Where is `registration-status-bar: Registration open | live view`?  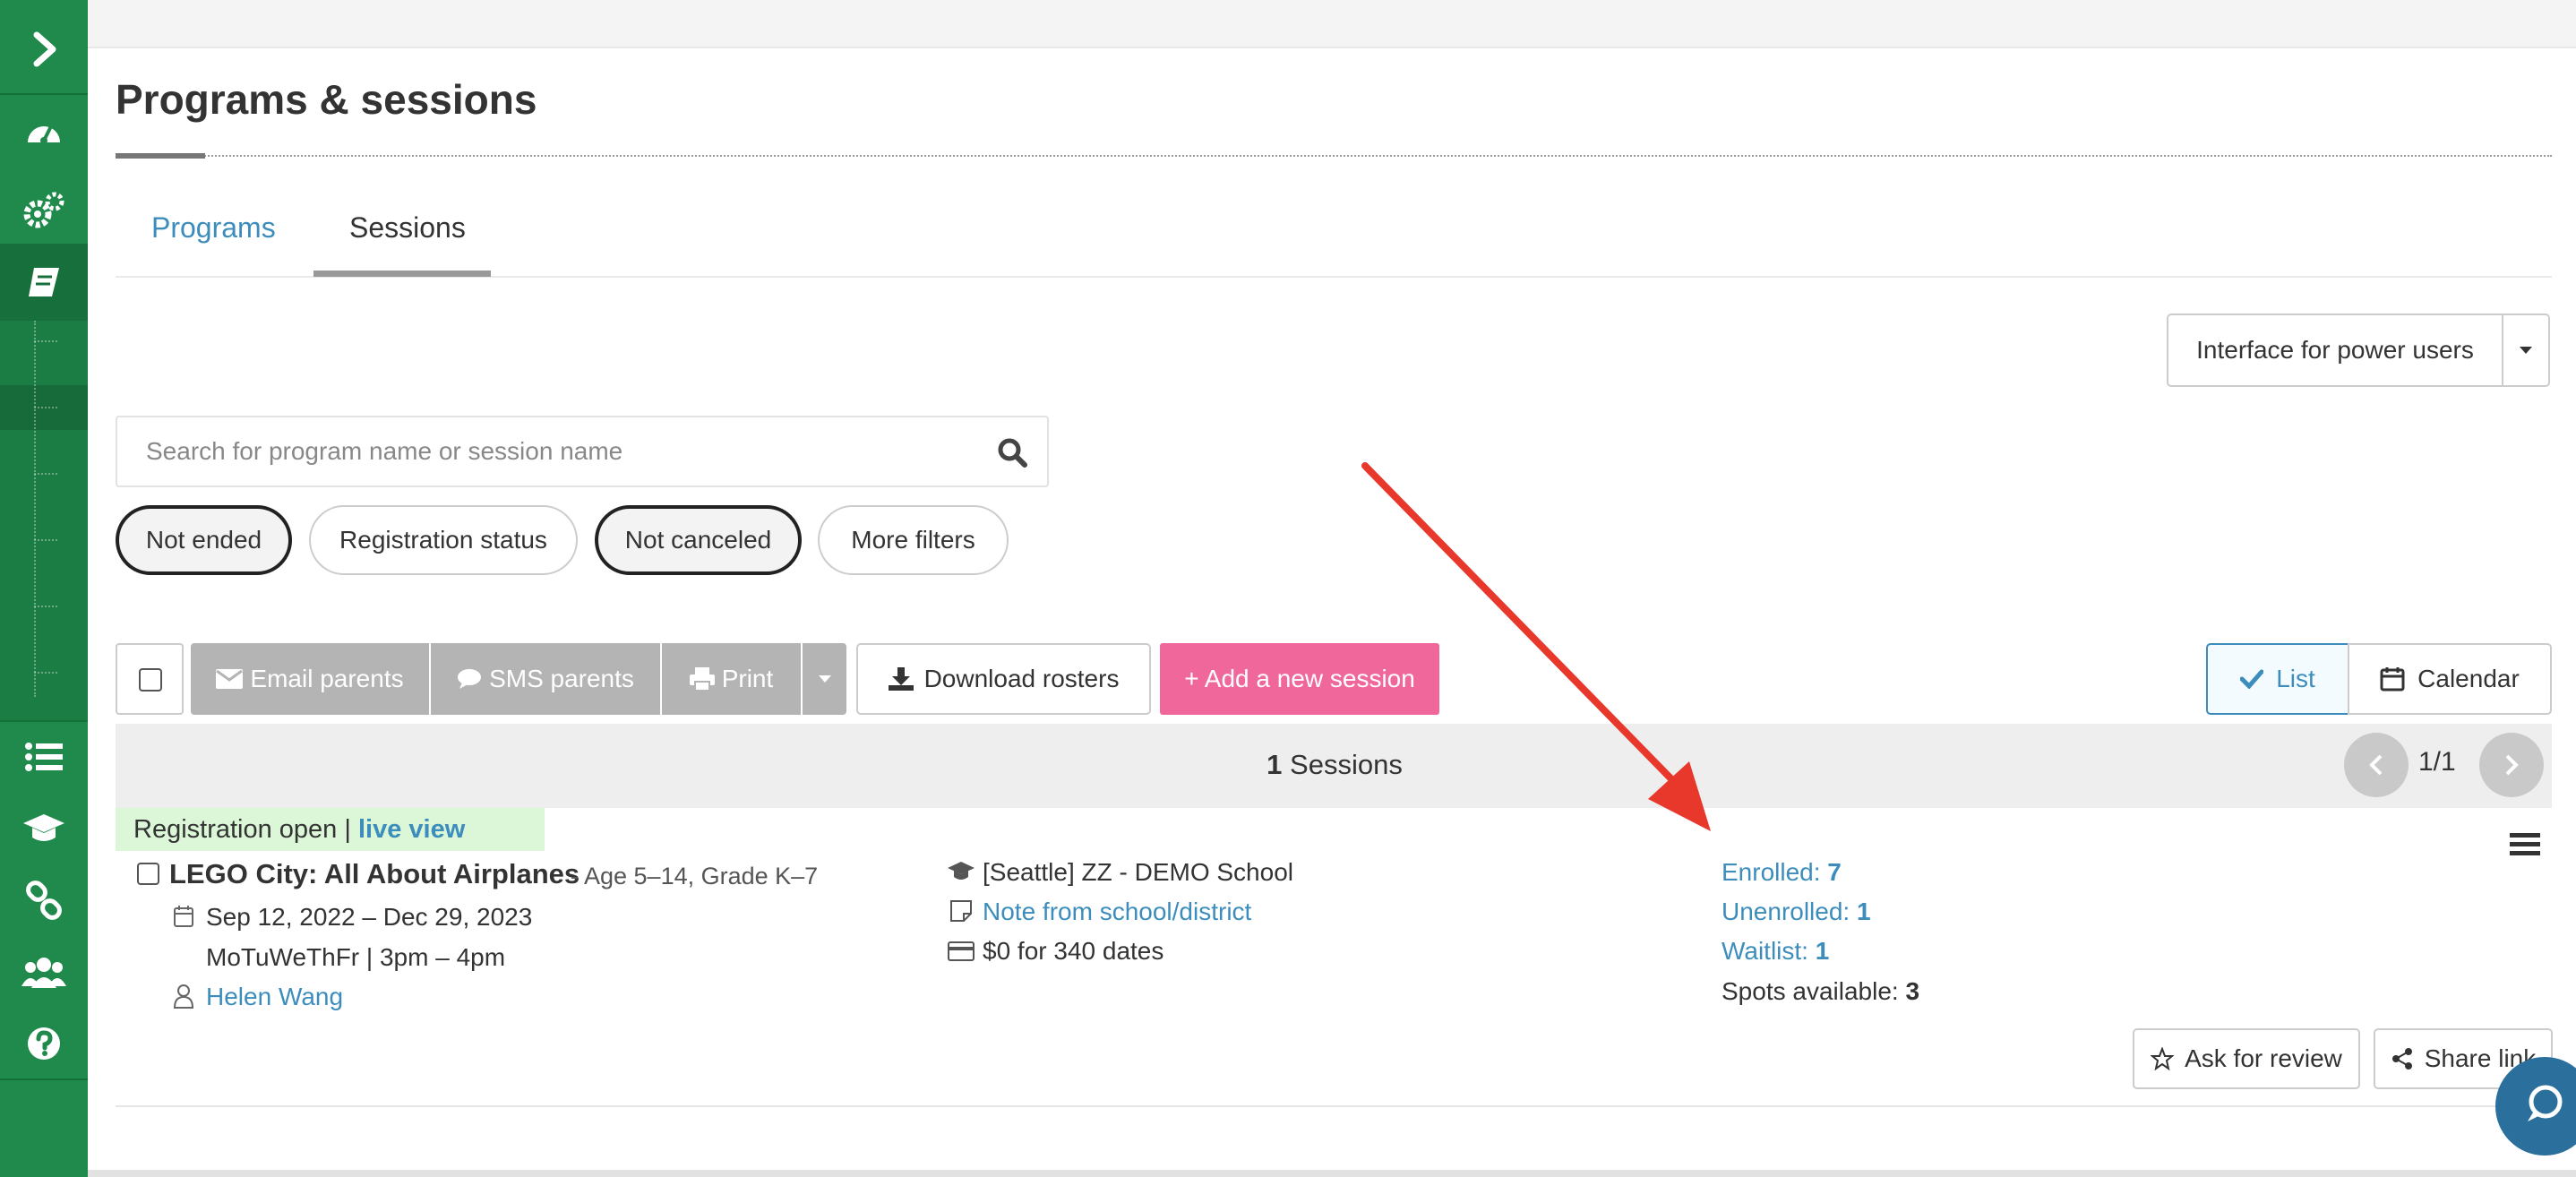
registration-status-bar: Registration open | live view is located at coordinates (330, 829).